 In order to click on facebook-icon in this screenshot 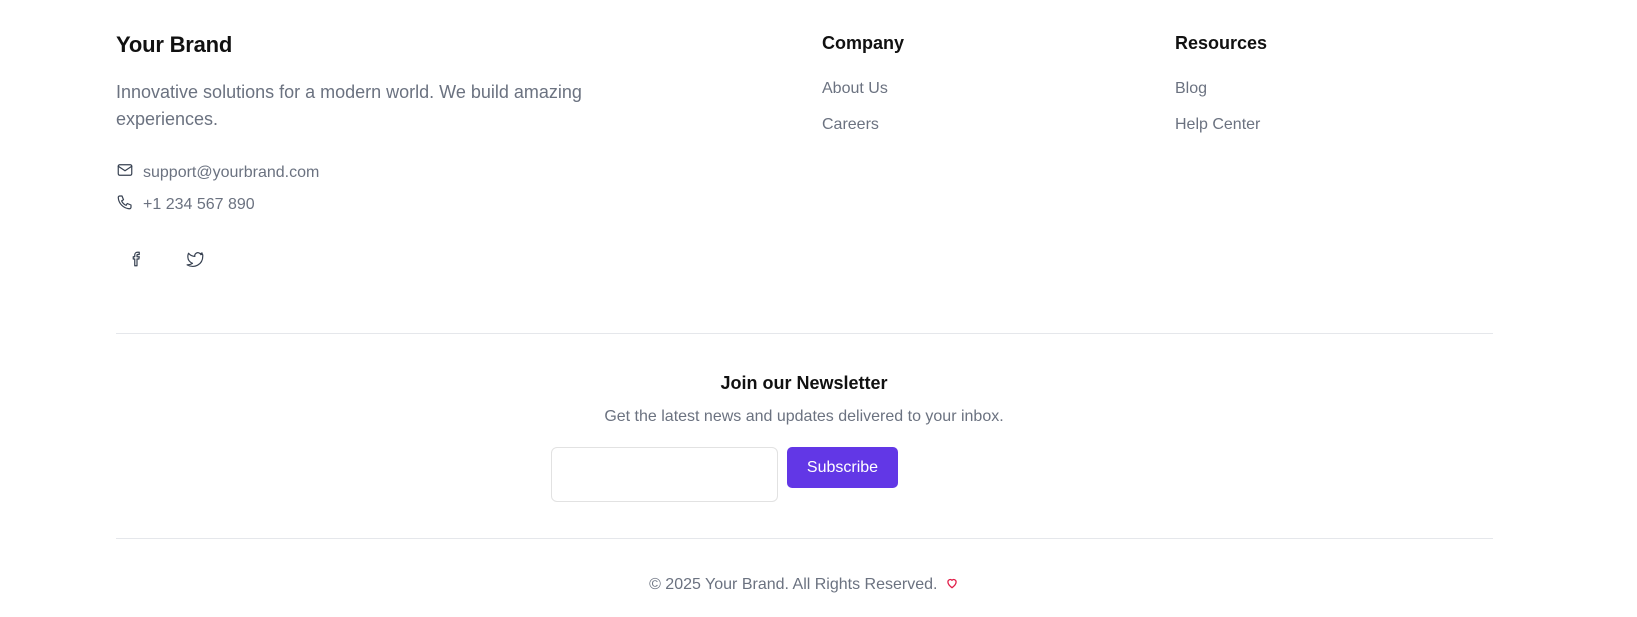, I will do `click(137, 259)`.